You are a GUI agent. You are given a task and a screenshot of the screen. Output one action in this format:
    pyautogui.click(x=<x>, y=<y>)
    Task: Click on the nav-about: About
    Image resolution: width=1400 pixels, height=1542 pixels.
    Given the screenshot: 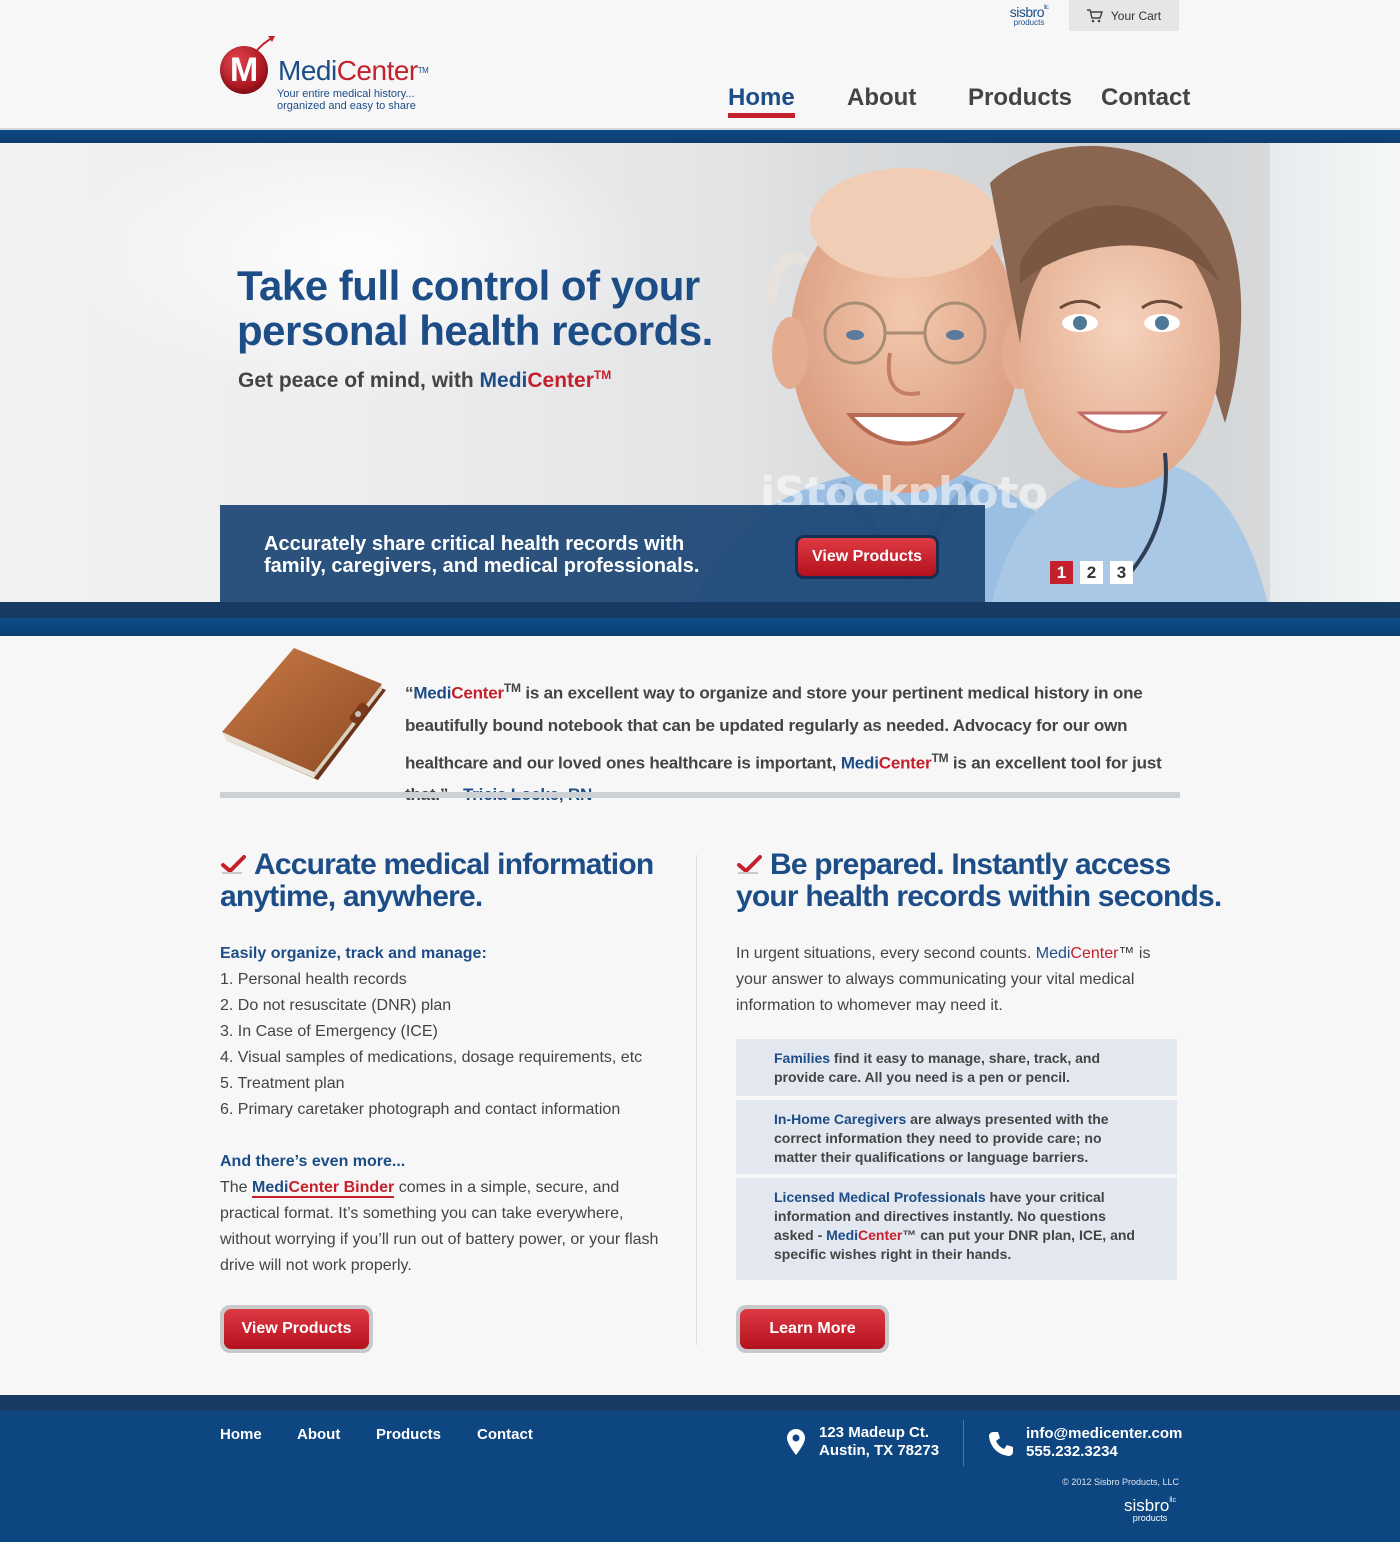 What is the action you would take?
    pyautogui.click(x=881, y=98)
    